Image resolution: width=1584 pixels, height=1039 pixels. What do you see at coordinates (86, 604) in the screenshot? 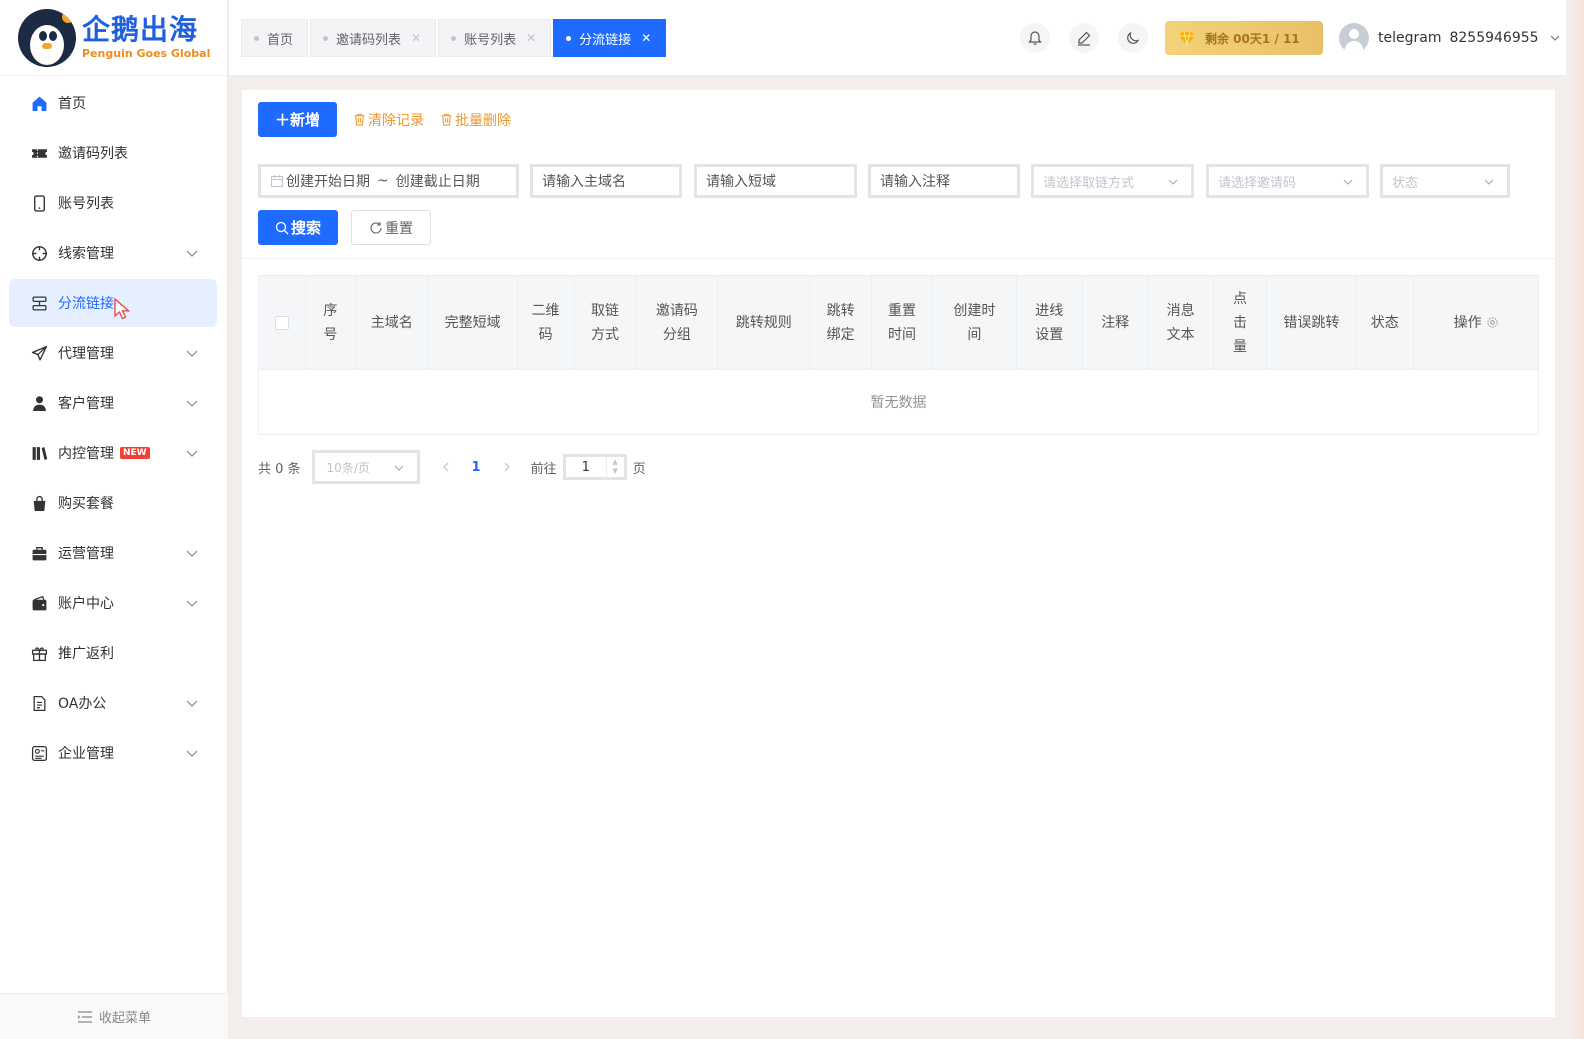
I see `sidebar-item-label: 账户中心` at bounding box center [86, 604].